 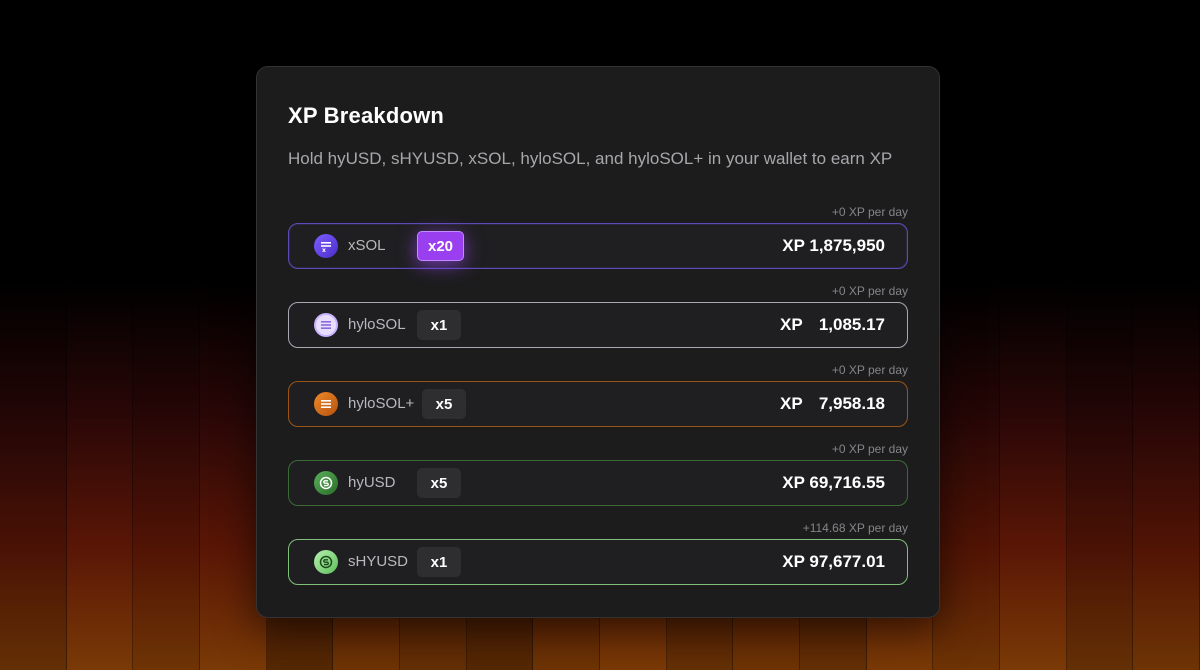 What do you see at coordinates (381, 403) in the screenshot?
I see `token-name: hyloSOL+` at bounding box center [381, 403].